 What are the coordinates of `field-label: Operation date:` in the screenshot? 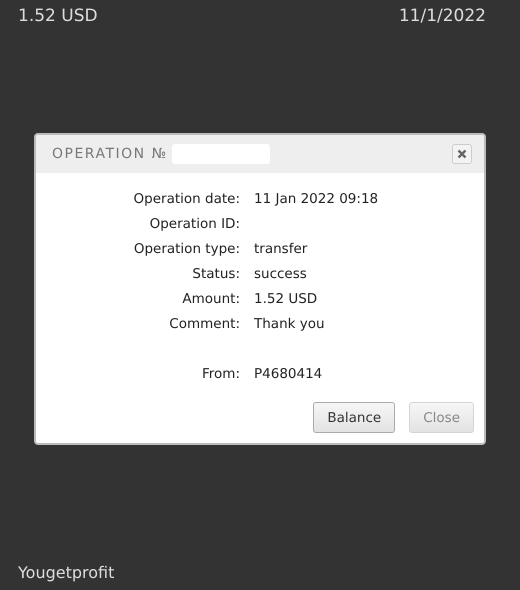 It's located at (186, 199).